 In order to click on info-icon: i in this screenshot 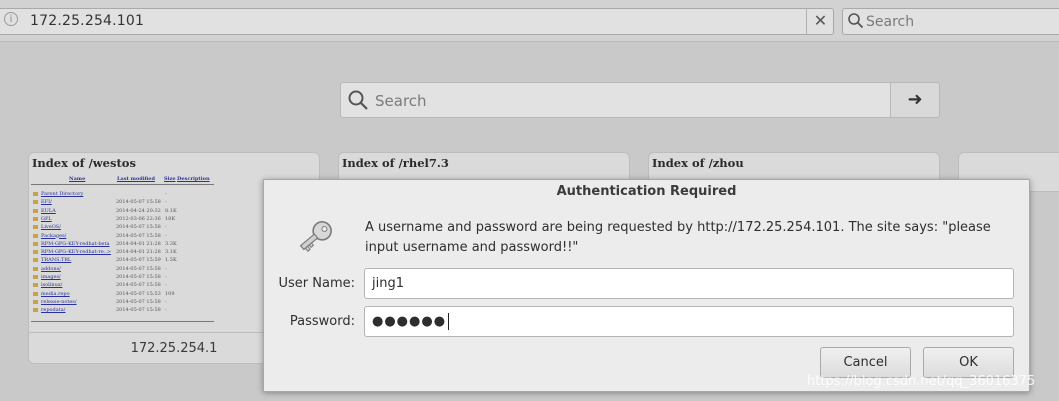, I will do `click(11, 19)`.